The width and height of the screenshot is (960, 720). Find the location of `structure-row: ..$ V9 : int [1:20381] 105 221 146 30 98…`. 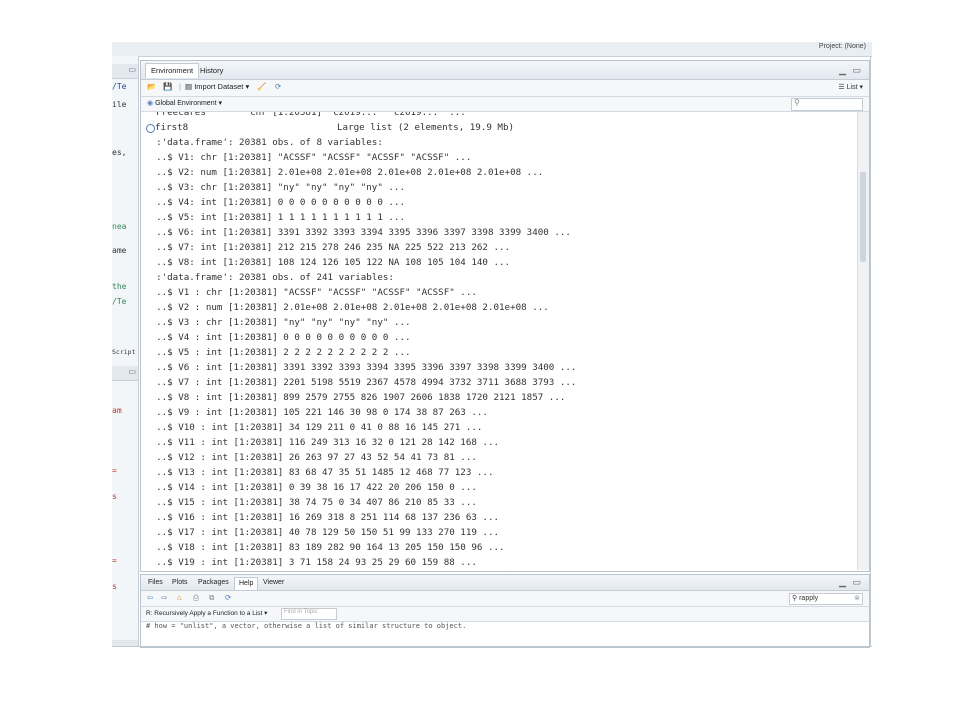

structure-row: ..$ V9 : int [1:20381] 105 221 146 30 98… is located at coordinates (316, 412).